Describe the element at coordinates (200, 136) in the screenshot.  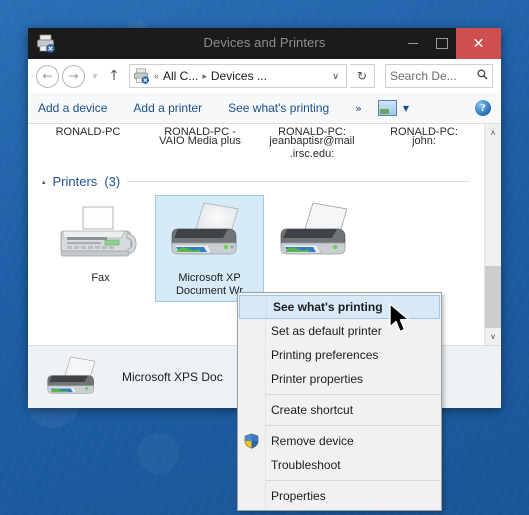
I see `device-label-1: RONALD-PC - VAIO Media plus` at that location.